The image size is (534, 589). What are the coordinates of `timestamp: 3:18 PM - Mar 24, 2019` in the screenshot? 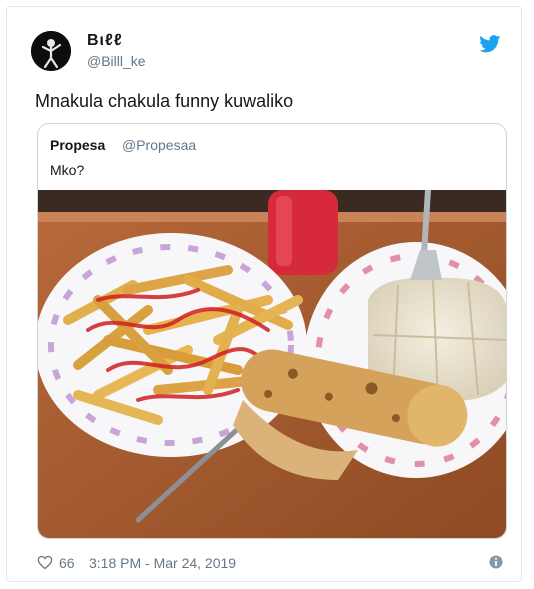 It's located at (162, 563).